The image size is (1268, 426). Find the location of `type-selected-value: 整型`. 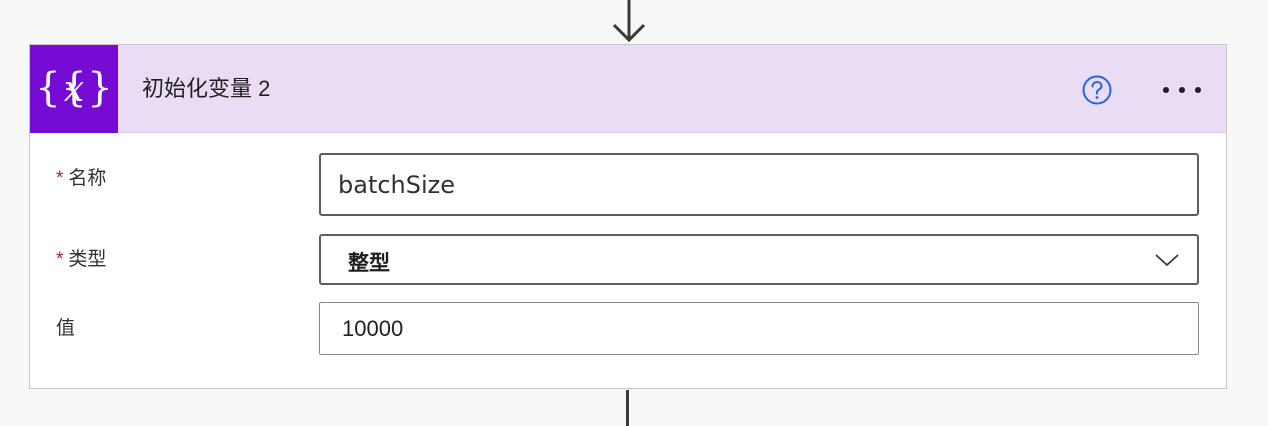

type-selected-value: 整型 is located at coordinates (369, 263).